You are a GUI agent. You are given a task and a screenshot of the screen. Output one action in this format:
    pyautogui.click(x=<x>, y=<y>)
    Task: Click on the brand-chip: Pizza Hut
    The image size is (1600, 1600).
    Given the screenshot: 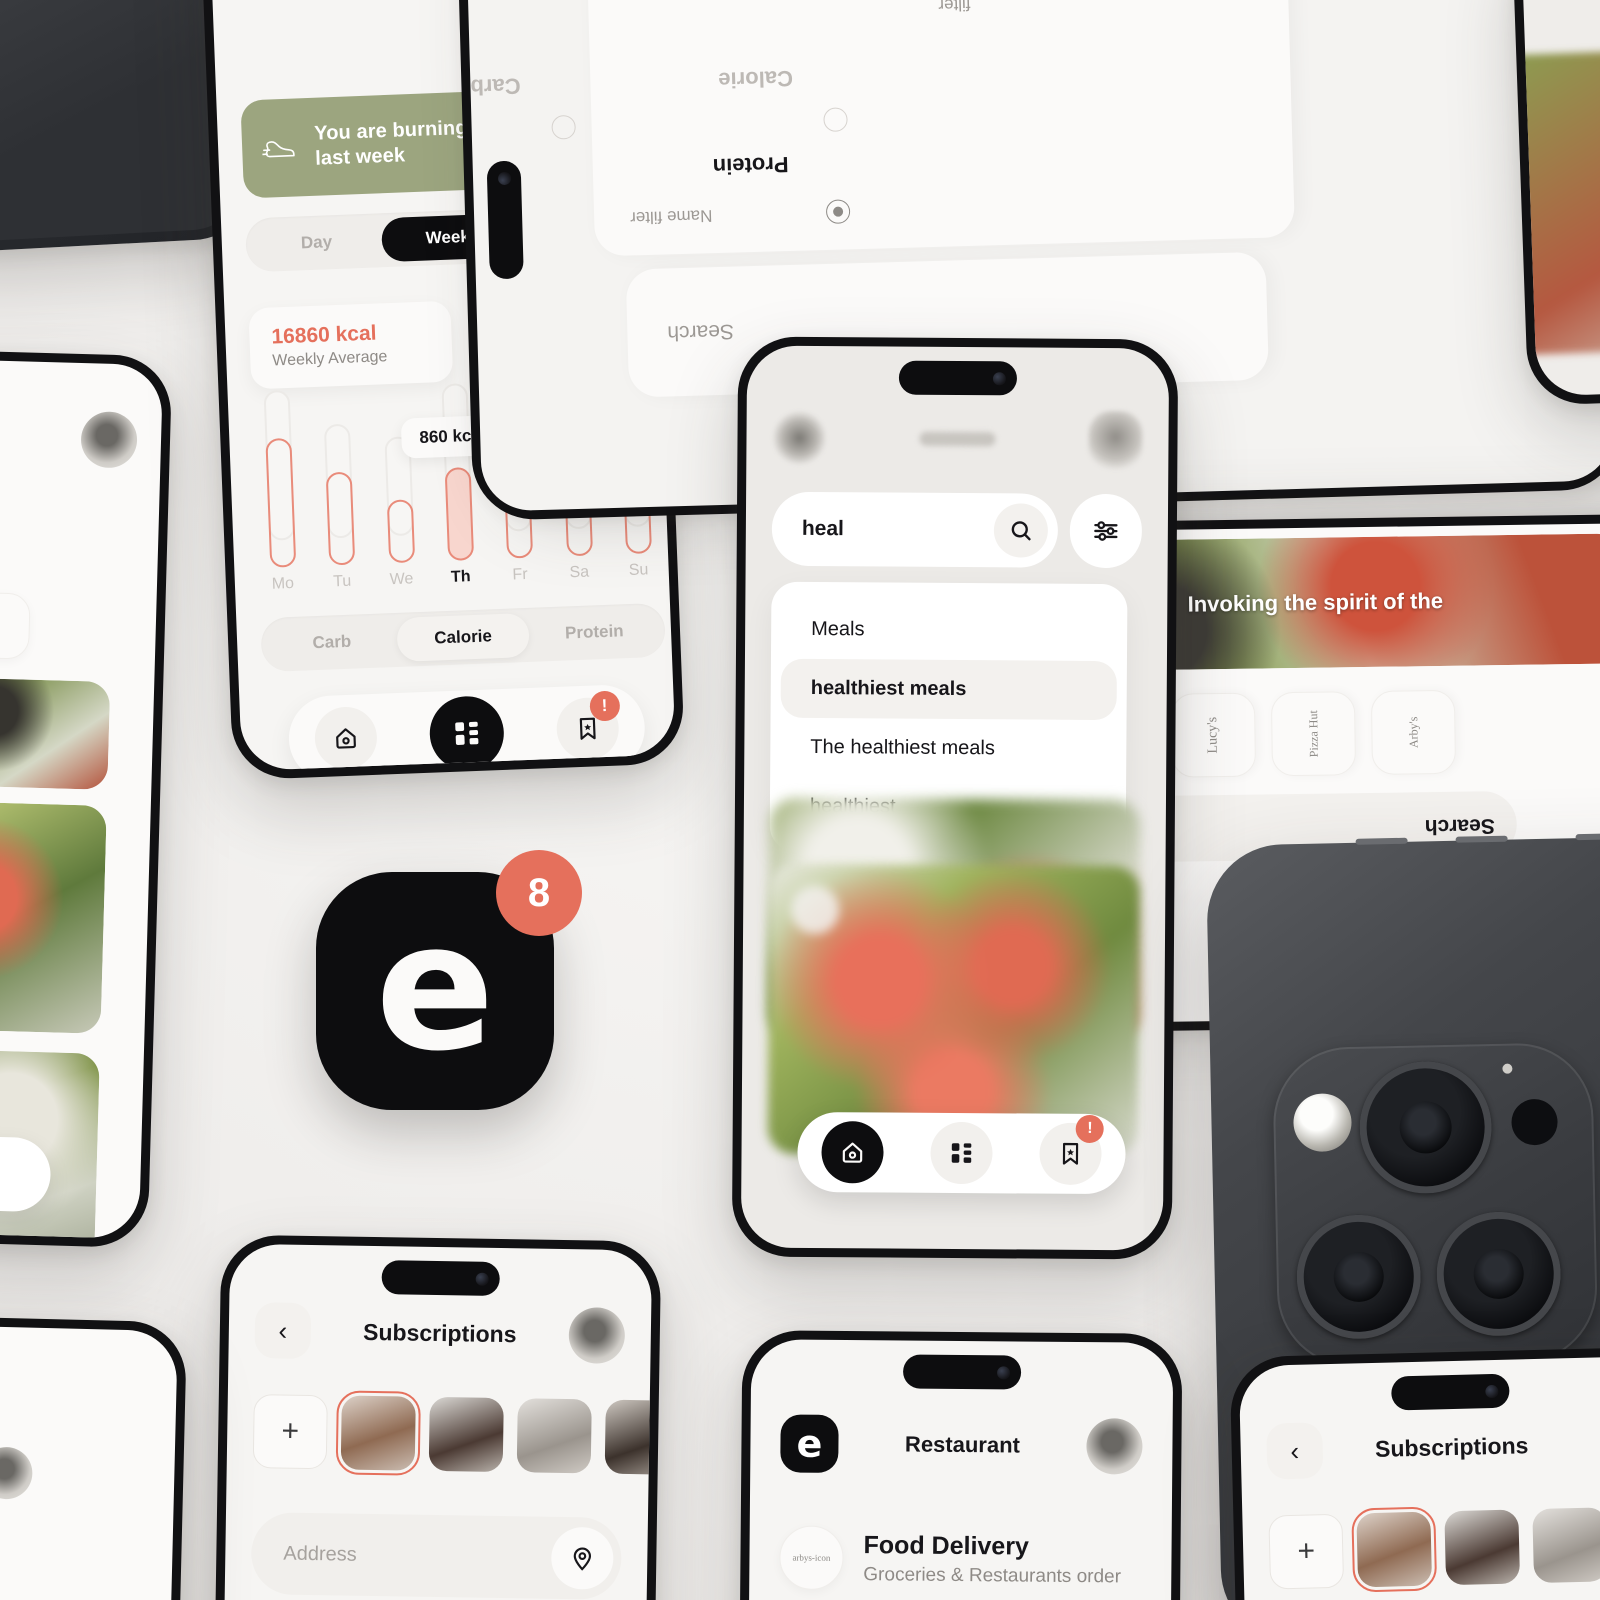 What is the action you would take?
    pyautogui.click(x=1313, y=734)
    